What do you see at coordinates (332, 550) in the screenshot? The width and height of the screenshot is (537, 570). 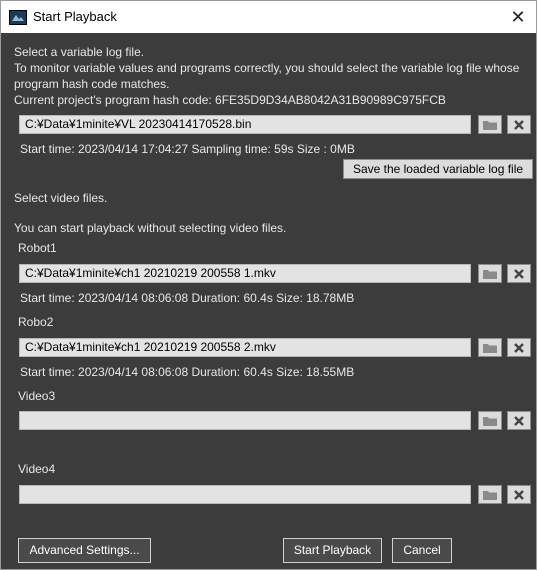 I see `start-playback-button: Start Playback` at bounding box center [332, 550].